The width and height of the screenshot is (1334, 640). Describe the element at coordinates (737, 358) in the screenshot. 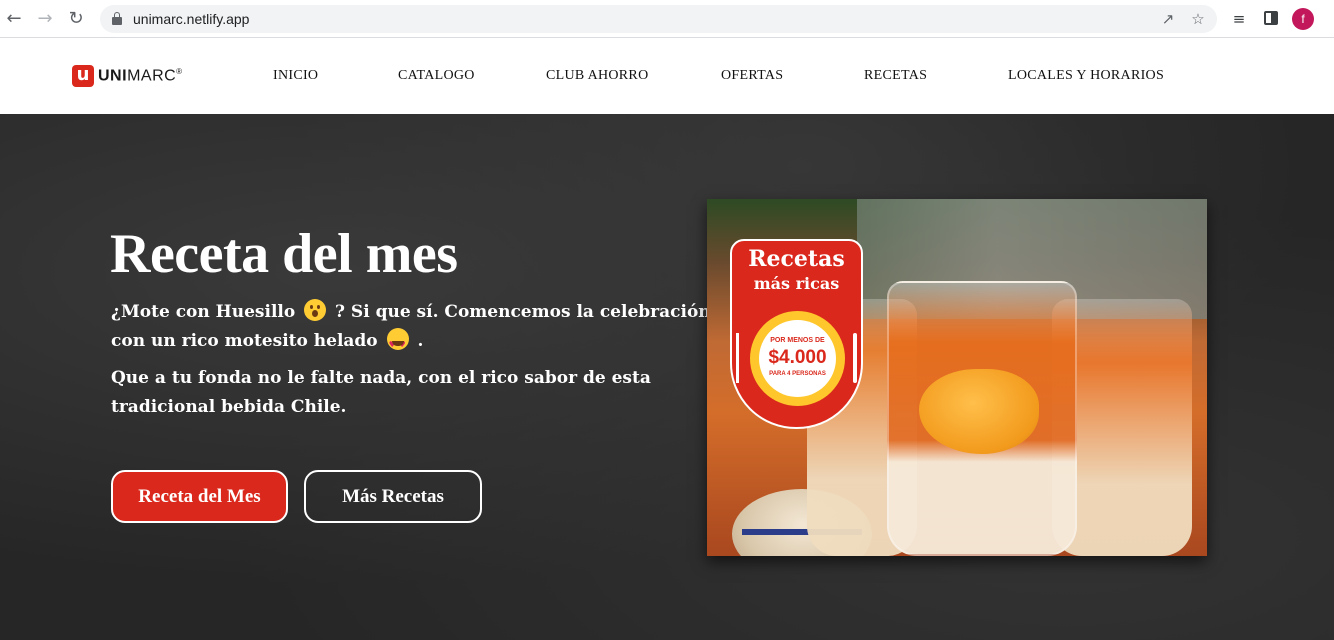

I see `fork-icon` at that location.